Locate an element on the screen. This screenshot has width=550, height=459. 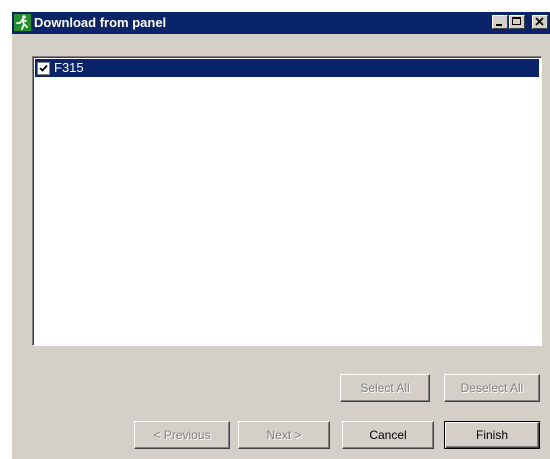
close-button is located at coordinates (540, 22).